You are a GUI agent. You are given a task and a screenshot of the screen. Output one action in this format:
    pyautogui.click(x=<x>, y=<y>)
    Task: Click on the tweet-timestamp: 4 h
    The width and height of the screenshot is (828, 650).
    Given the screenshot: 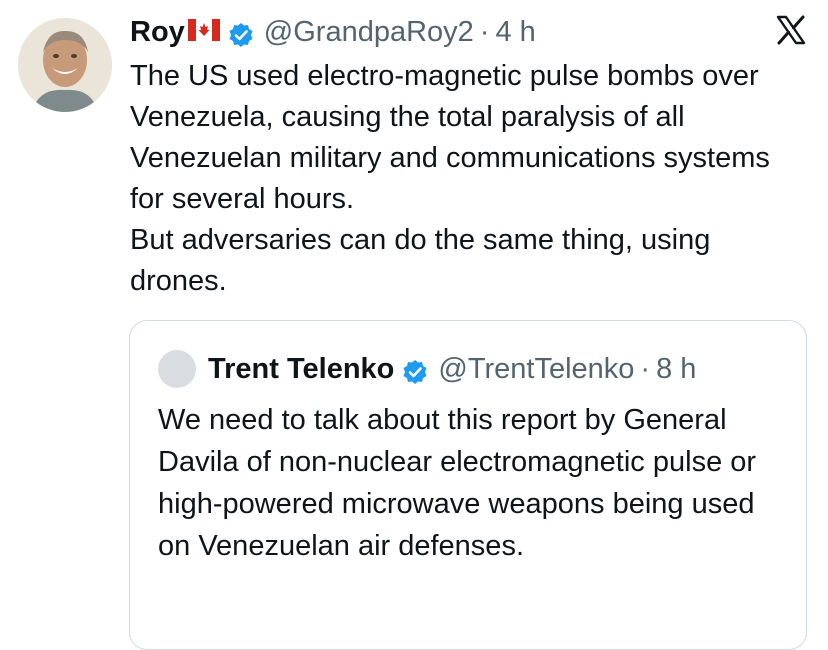 What is the action you would take?
    pyautogui.click(x=515, y=32)
    